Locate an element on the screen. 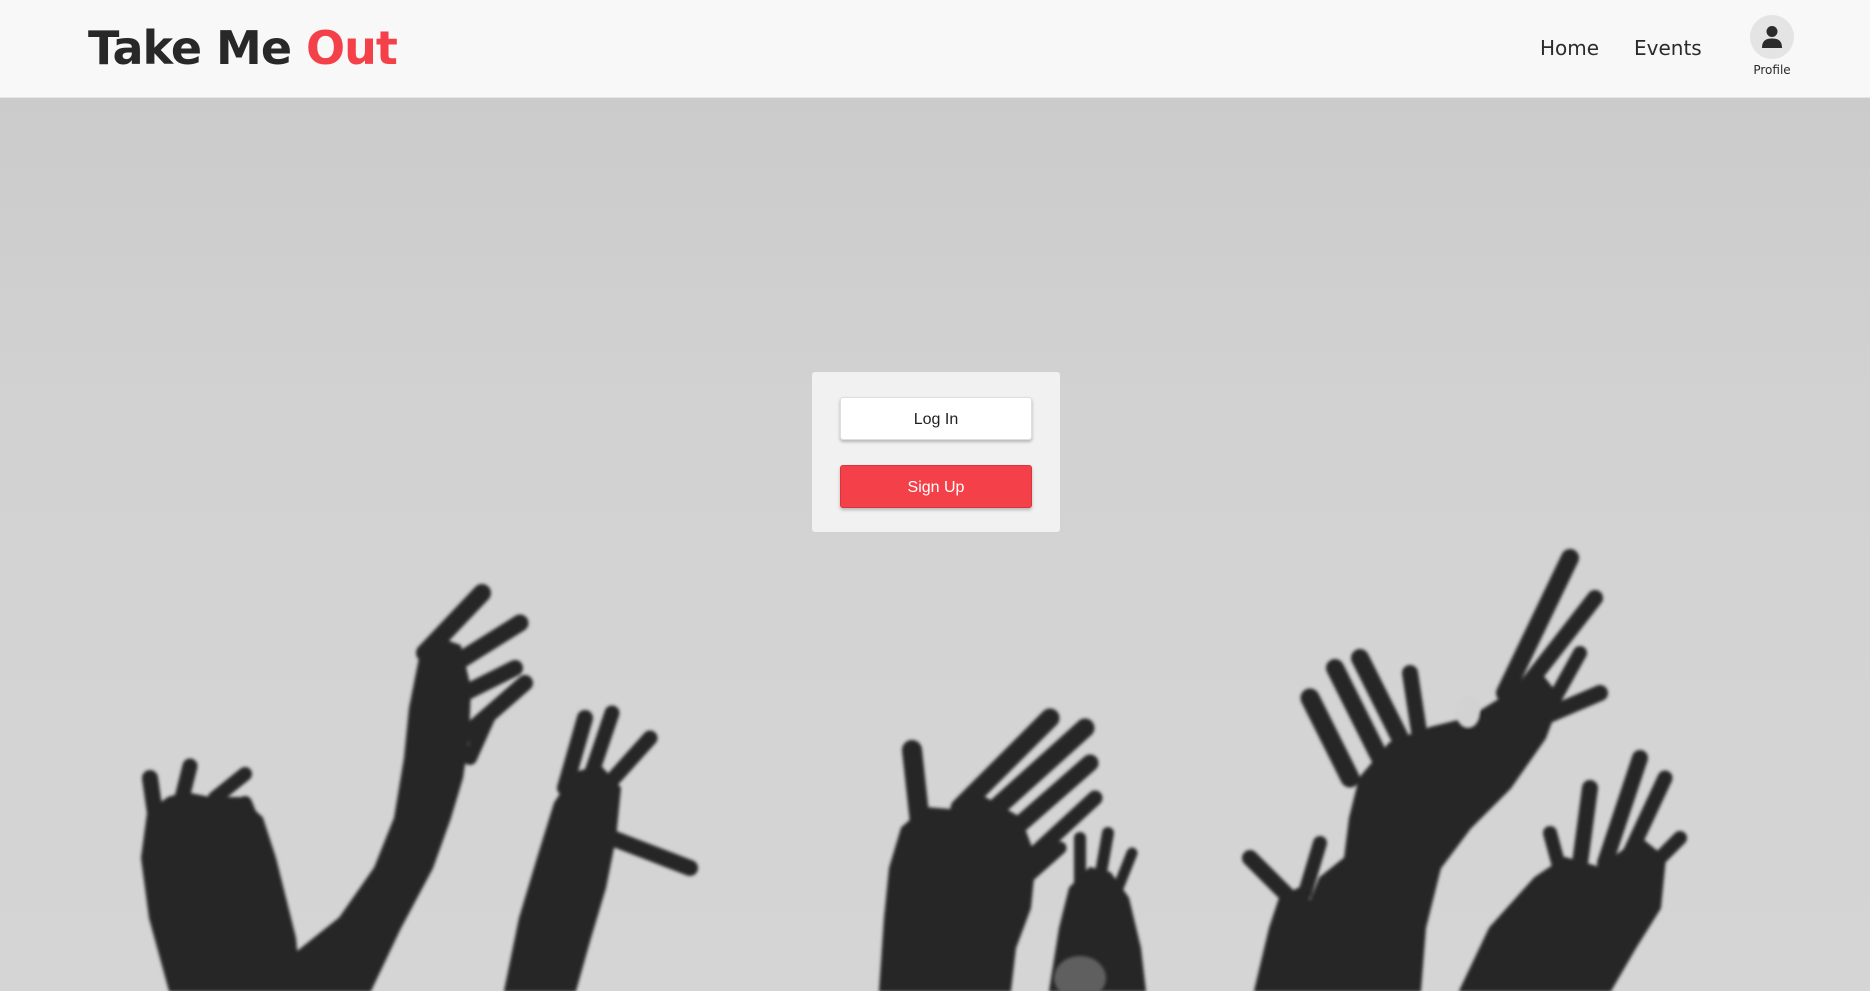 This screenshot has width=1870, height=991. person-icon is located at coordinates (1772, 37).